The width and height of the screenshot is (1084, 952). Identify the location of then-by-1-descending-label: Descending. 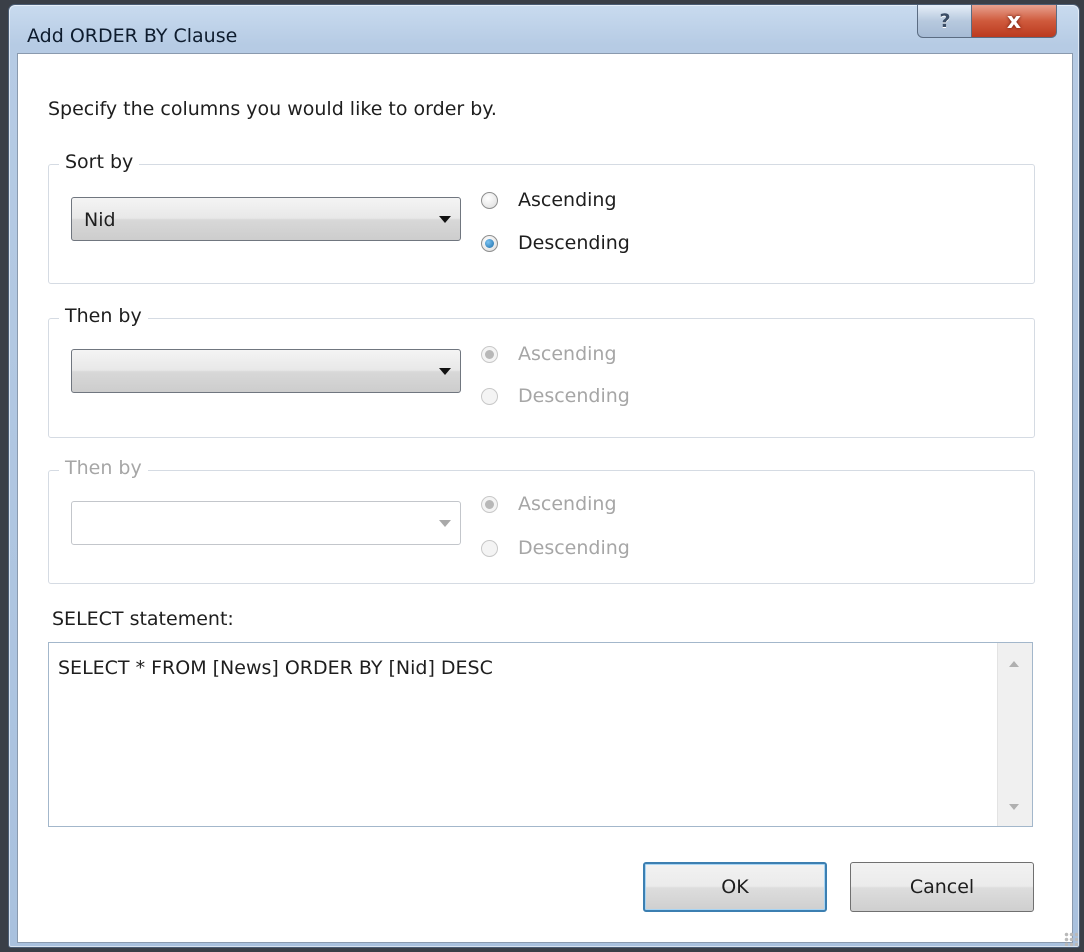
(574, 396).